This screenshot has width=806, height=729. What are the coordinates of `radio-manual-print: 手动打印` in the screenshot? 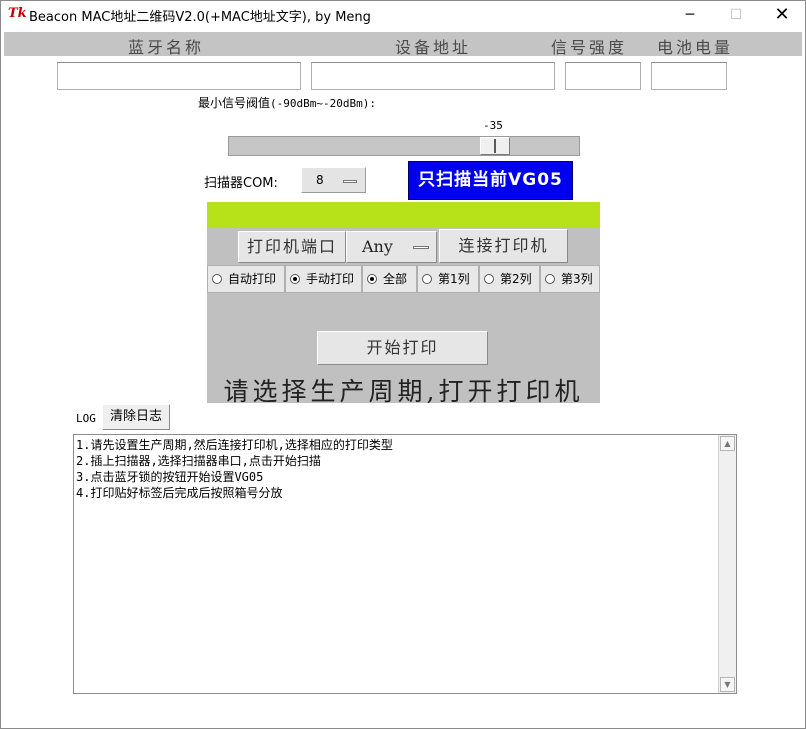 It's located at (323, 279).